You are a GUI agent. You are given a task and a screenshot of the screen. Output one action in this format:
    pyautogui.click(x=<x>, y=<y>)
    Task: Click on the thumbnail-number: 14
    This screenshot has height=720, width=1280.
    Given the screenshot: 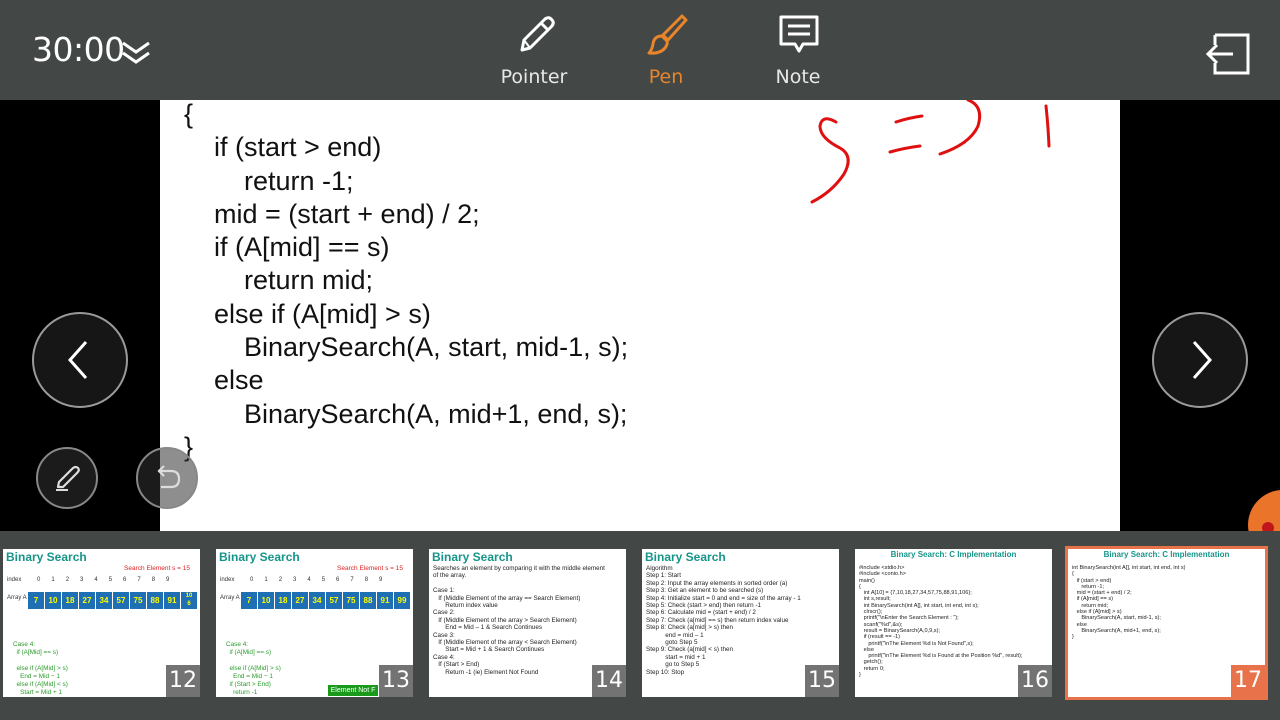 What is the action you would take?
    pyautogui.click(x=609, y=681)
    